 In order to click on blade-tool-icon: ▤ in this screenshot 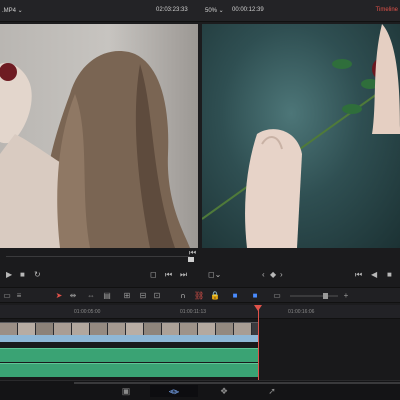, I will do `click(107, 296)`.